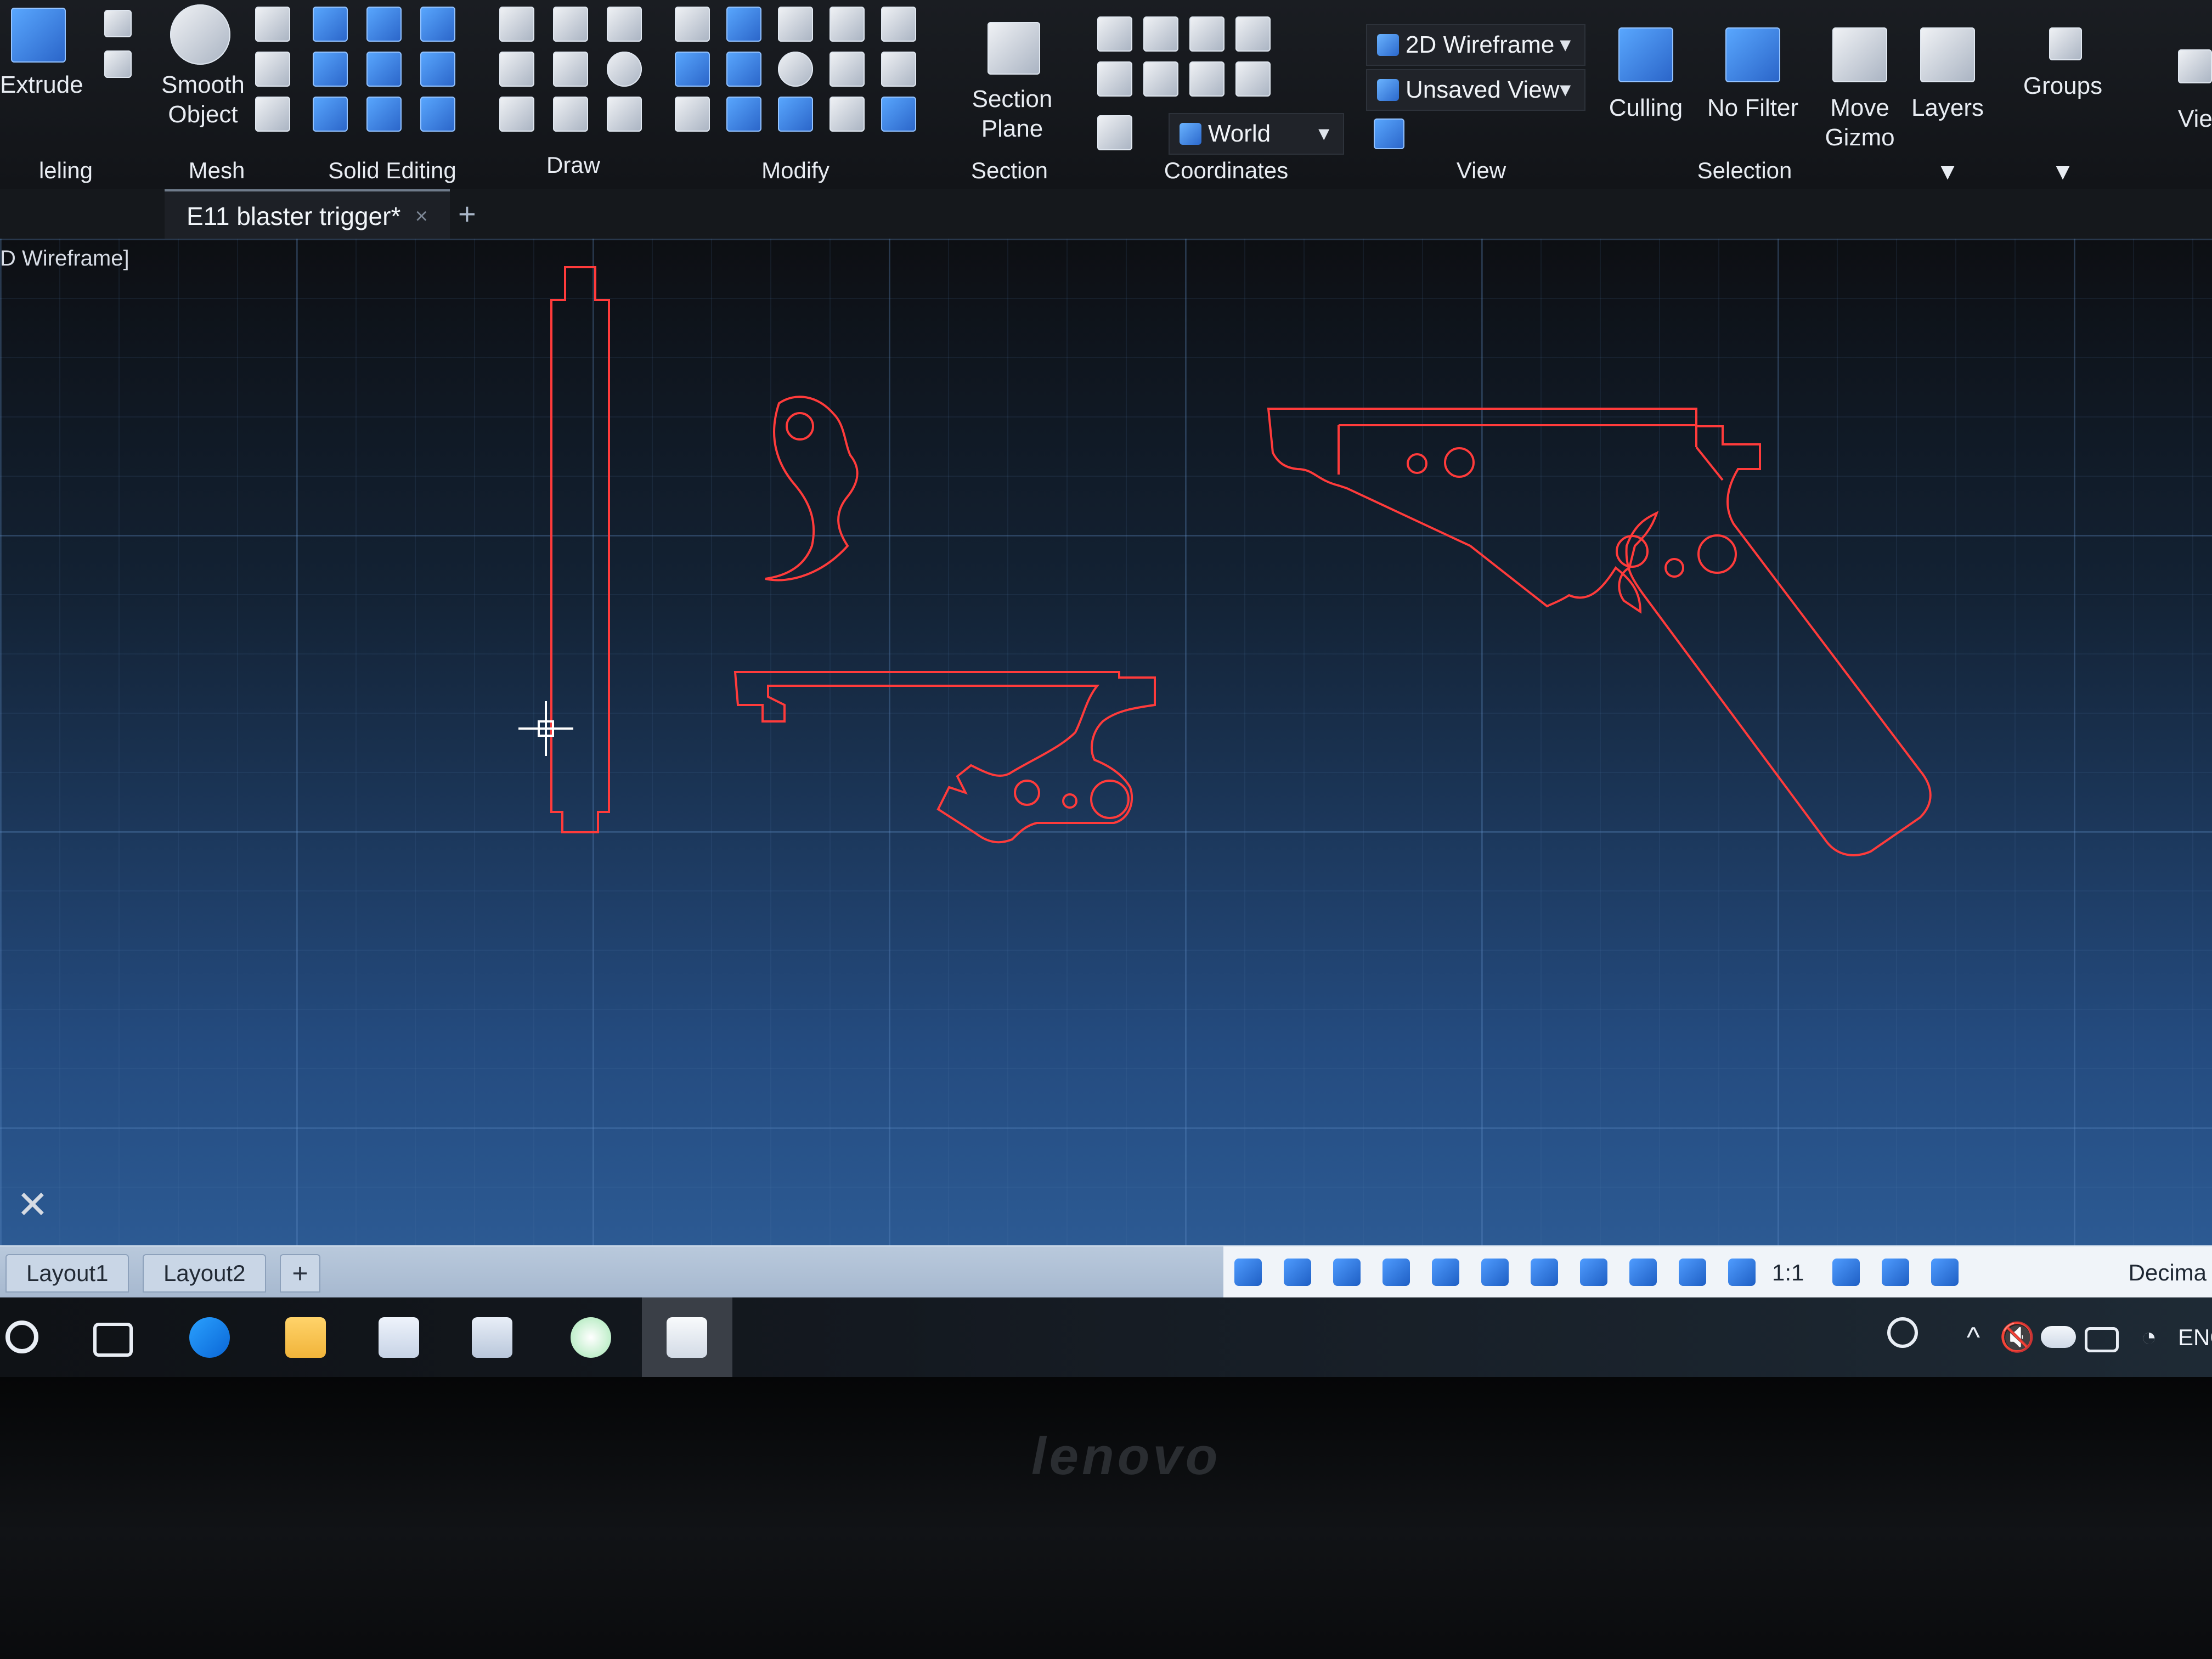 This screenshot has width=2212, height=1659. What do you see at coordinates (272, 24) in the screenshot?
I see `mesh-tool-icon` at bounding box center [272, 24].